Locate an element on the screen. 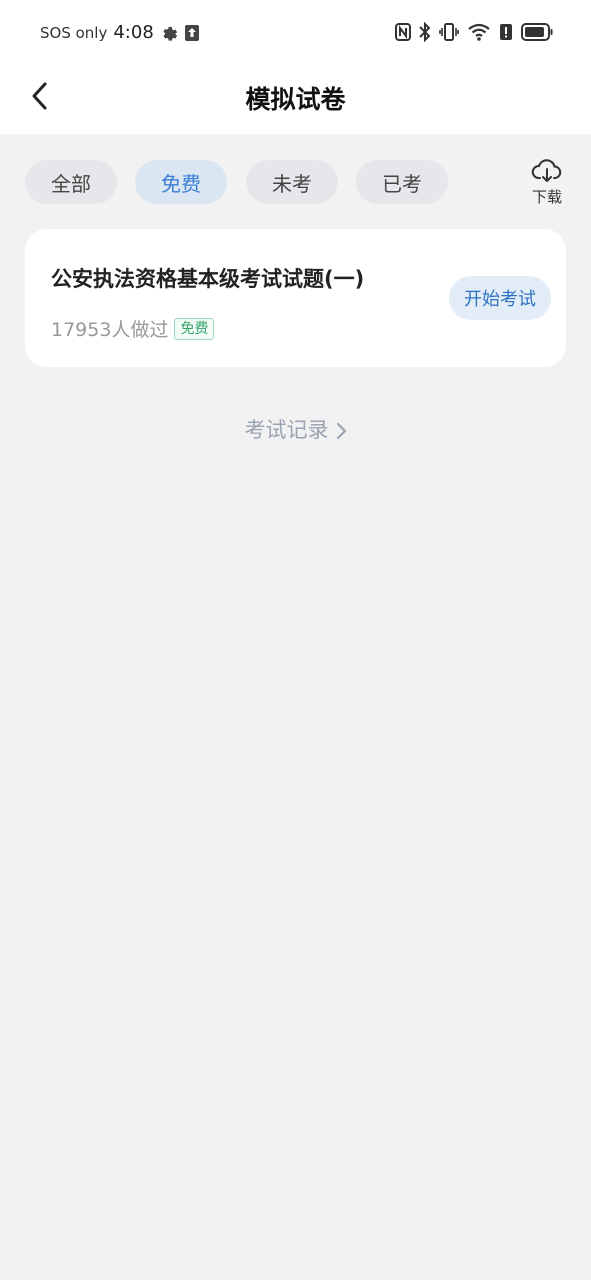 Image resolution: width=591 pixels, height=1280 pixels. download-button: 下载 is located at coordinates (547, 183).